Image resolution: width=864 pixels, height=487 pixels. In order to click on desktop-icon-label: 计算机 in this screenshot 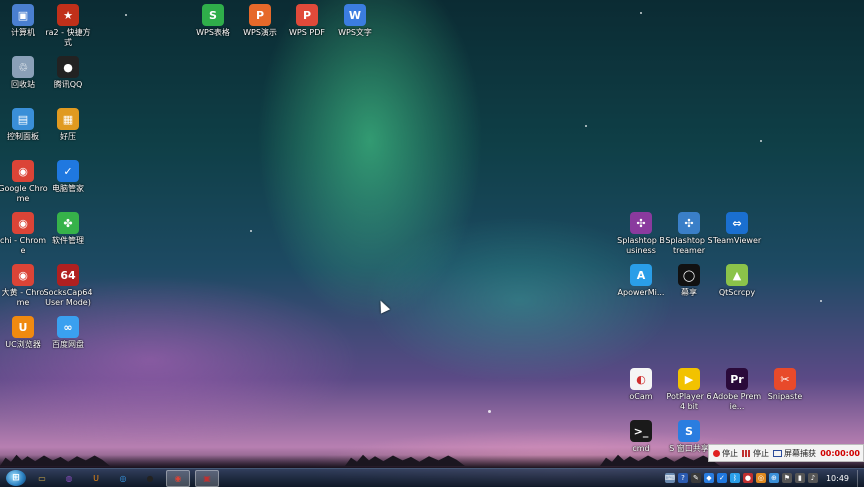, I will do `click(23, 32)`.